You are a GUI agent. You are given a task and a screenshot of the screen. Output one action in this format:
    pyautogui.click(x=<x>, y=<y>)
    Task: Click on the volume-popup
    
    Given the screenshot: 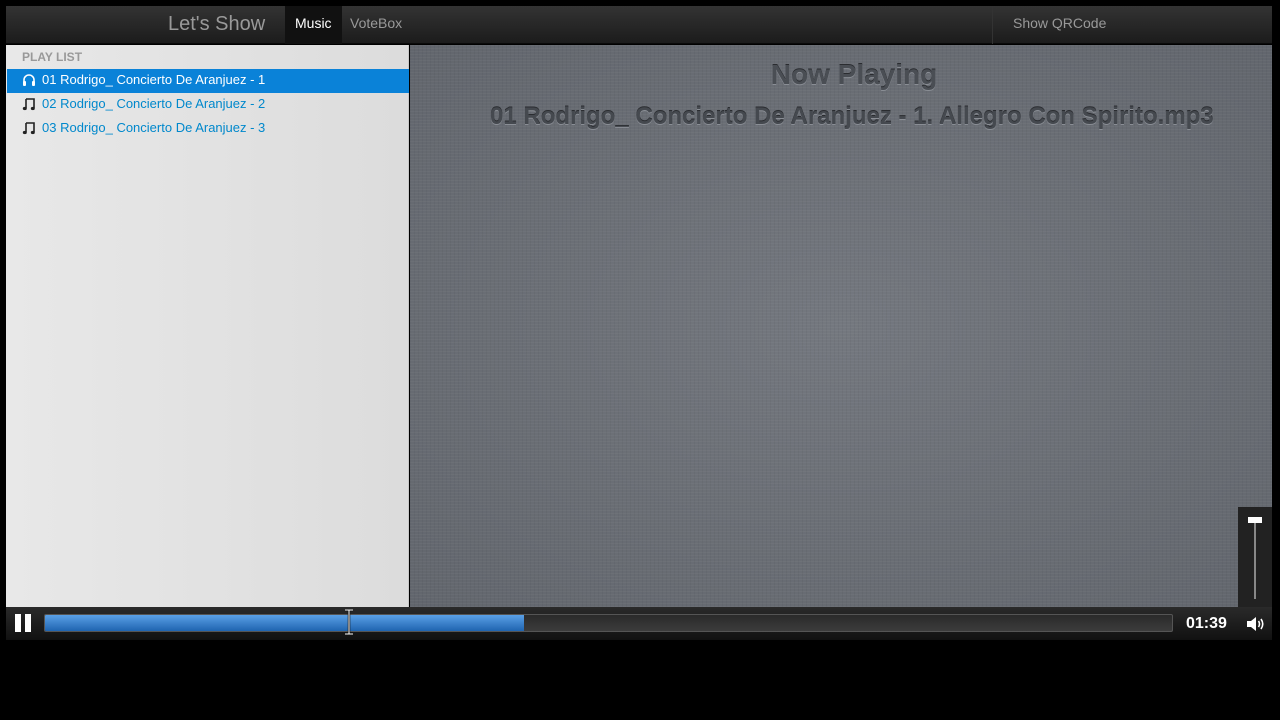 What is the action you would take?
    pyautogui.click(x=1255, y=557)
    